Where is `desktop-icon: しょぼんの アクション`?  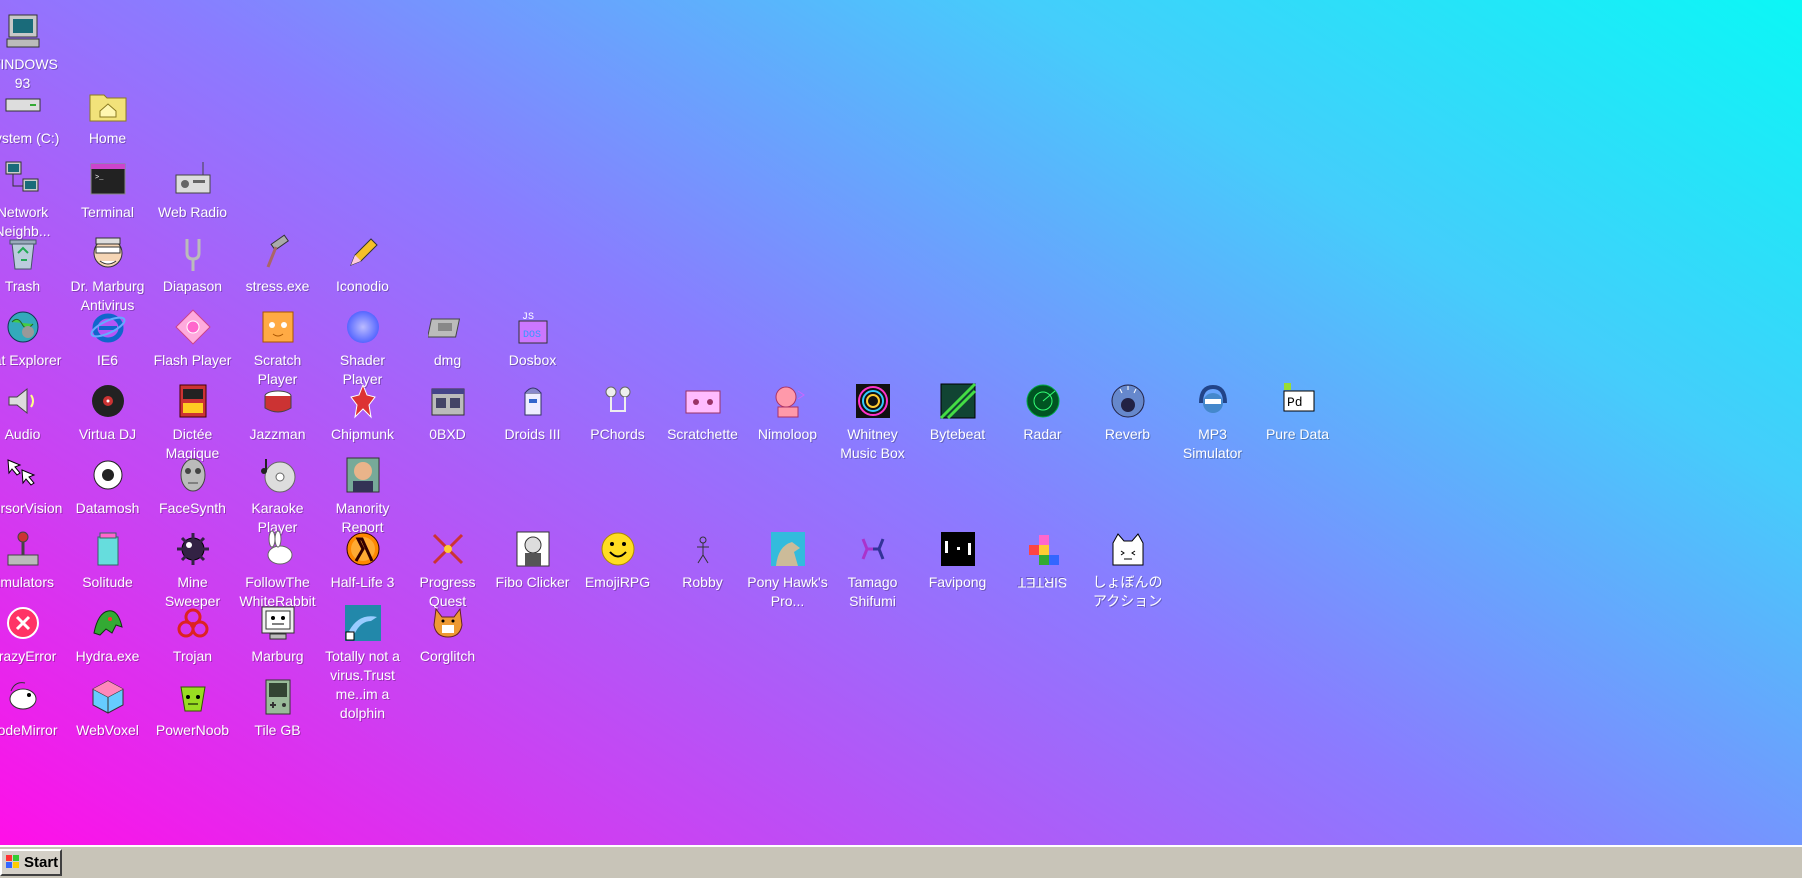 desktop-icon: しょぼんの アクション is located at coordinates (1127, 568).